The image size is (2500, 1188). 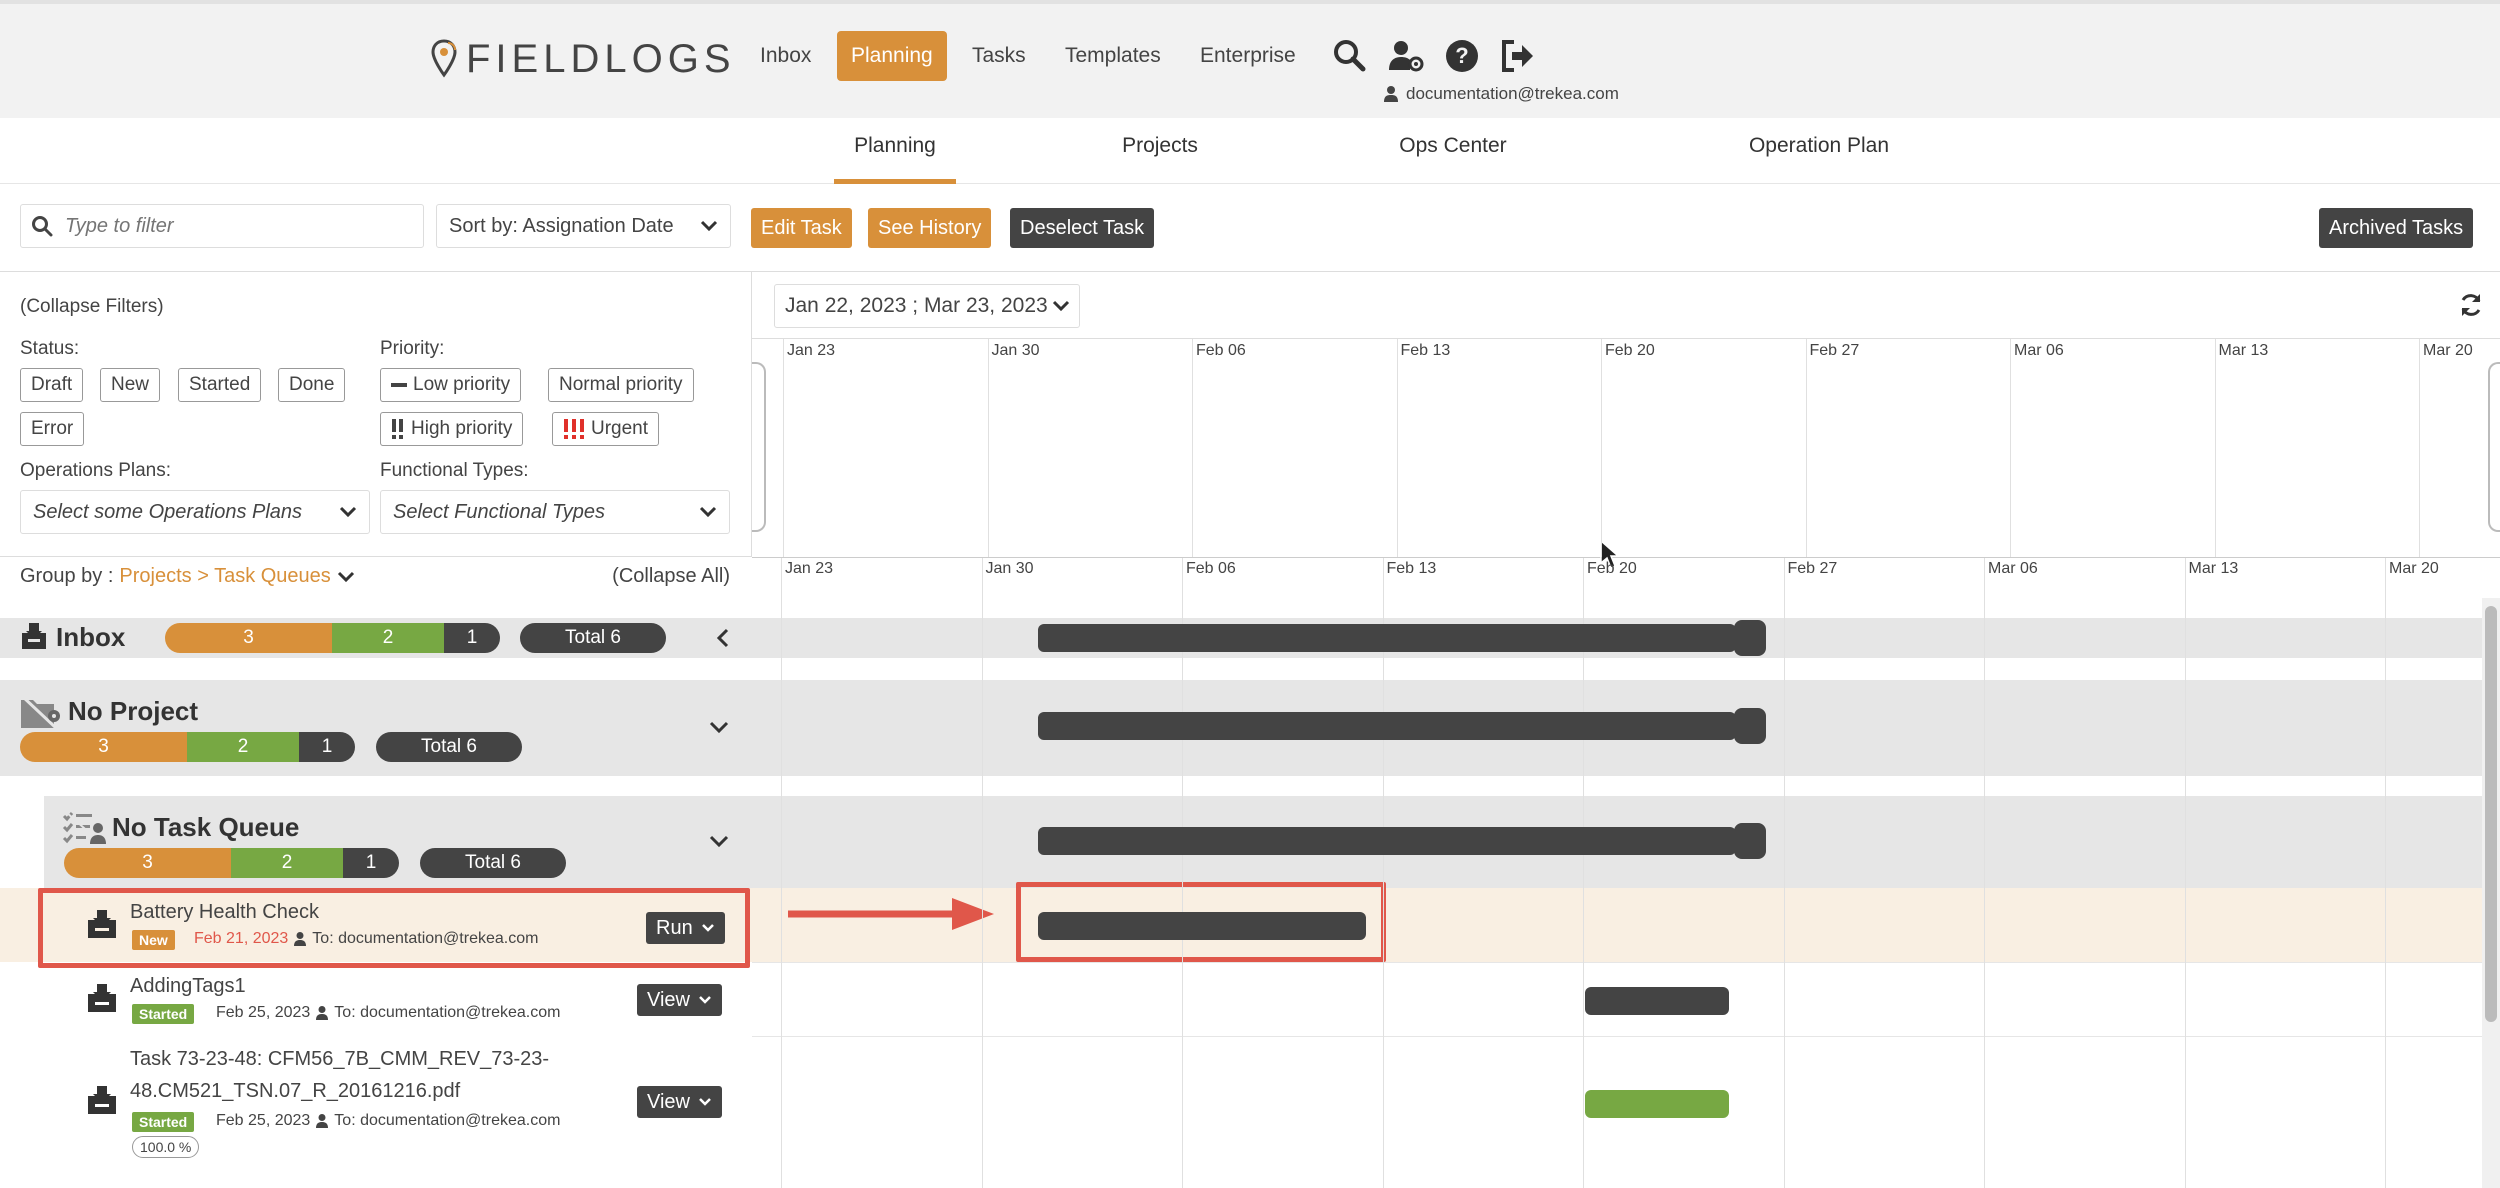 What do you see at coordinates (2243, 350) in the screenshot?
I see `overview-tick-label: Mar 13` at bounding box center [2243, 350].